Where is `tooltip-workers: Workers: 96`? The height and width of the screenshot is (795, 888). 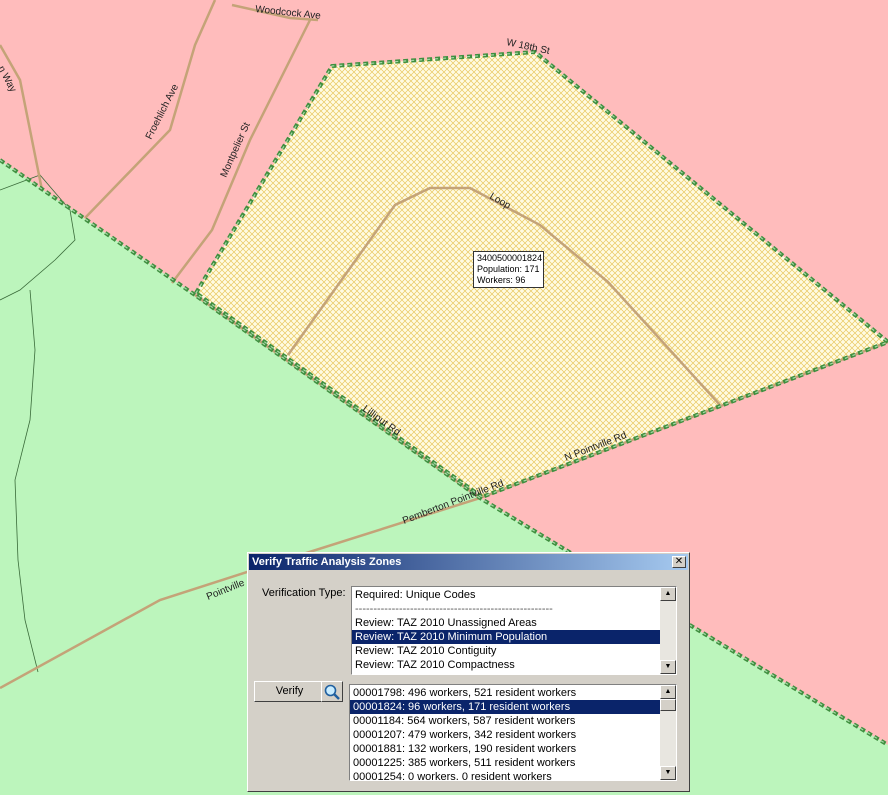
tooltip-workers: Workers: 96 is located at coordinates (501, 280).